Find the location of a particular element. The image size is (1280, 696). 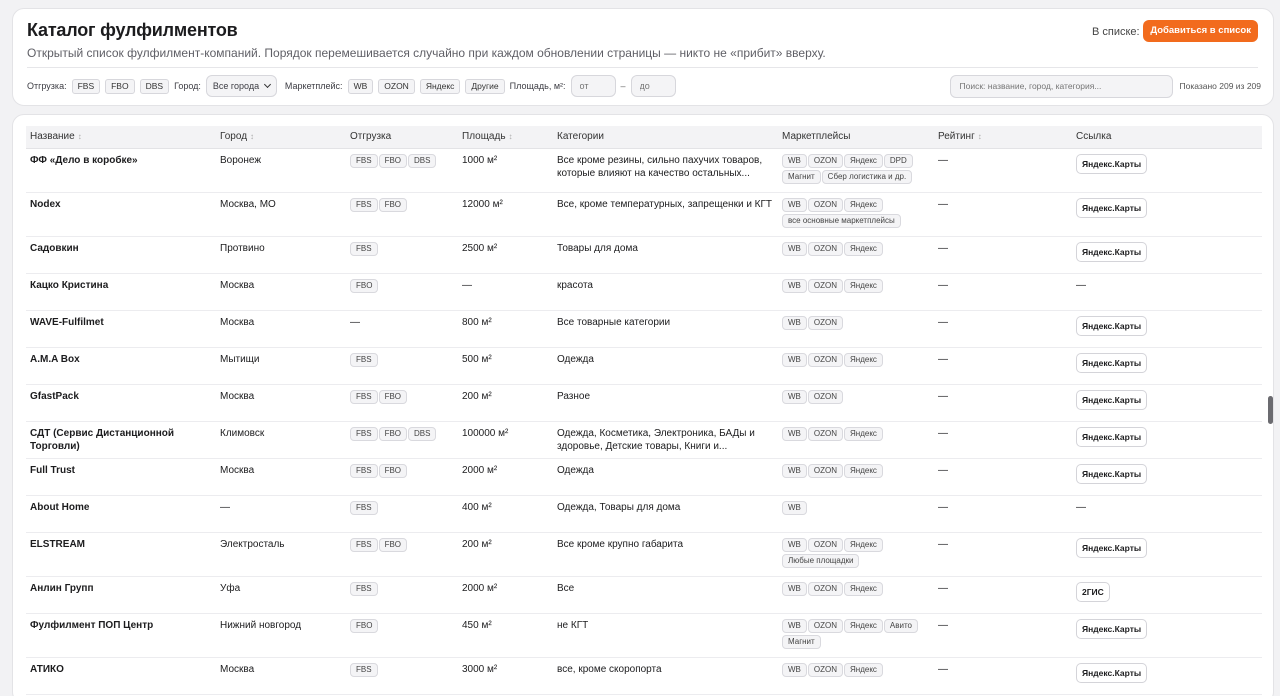

shipment-chip-fbo: FBO is located at coordinates (120, 86).